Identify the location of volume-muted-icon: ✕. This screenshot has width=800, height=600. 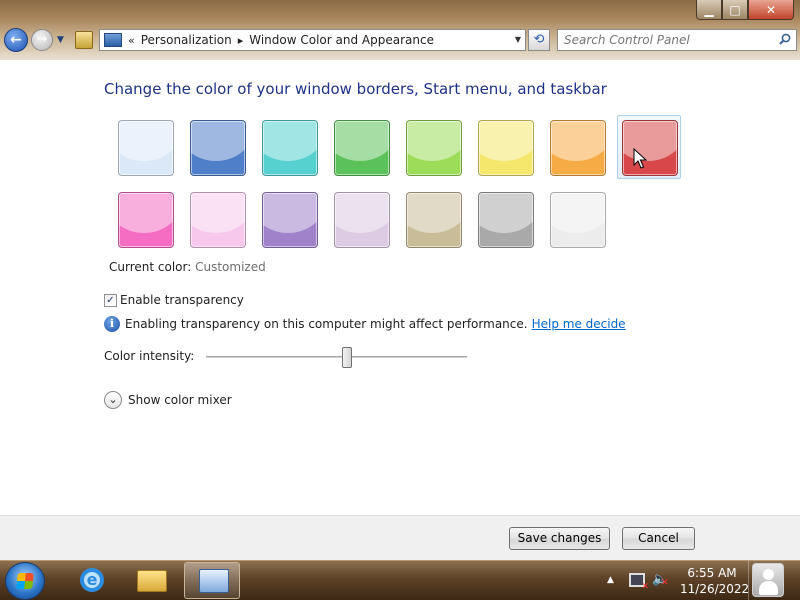
(665, 583).